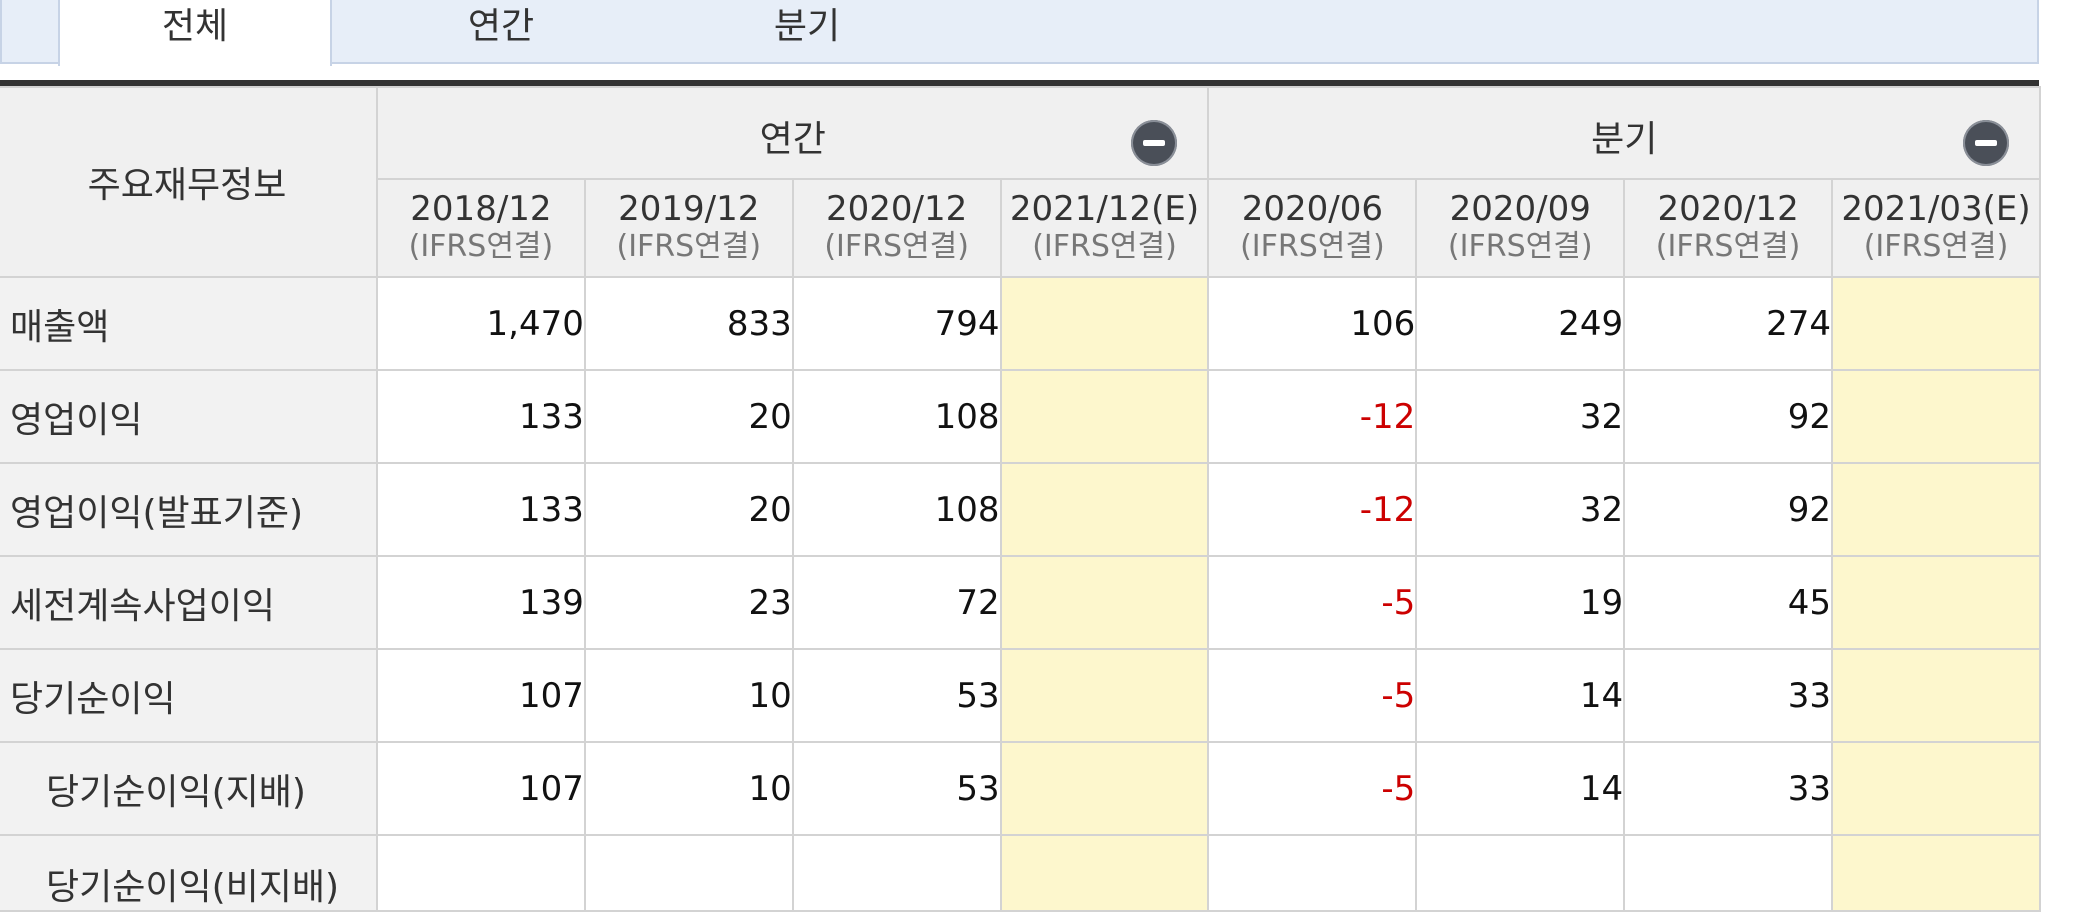  Describe the element at coordinates (1019, 33) in the screenshot. I see `period-tab-bar: 전체 연간 분기` at that location.